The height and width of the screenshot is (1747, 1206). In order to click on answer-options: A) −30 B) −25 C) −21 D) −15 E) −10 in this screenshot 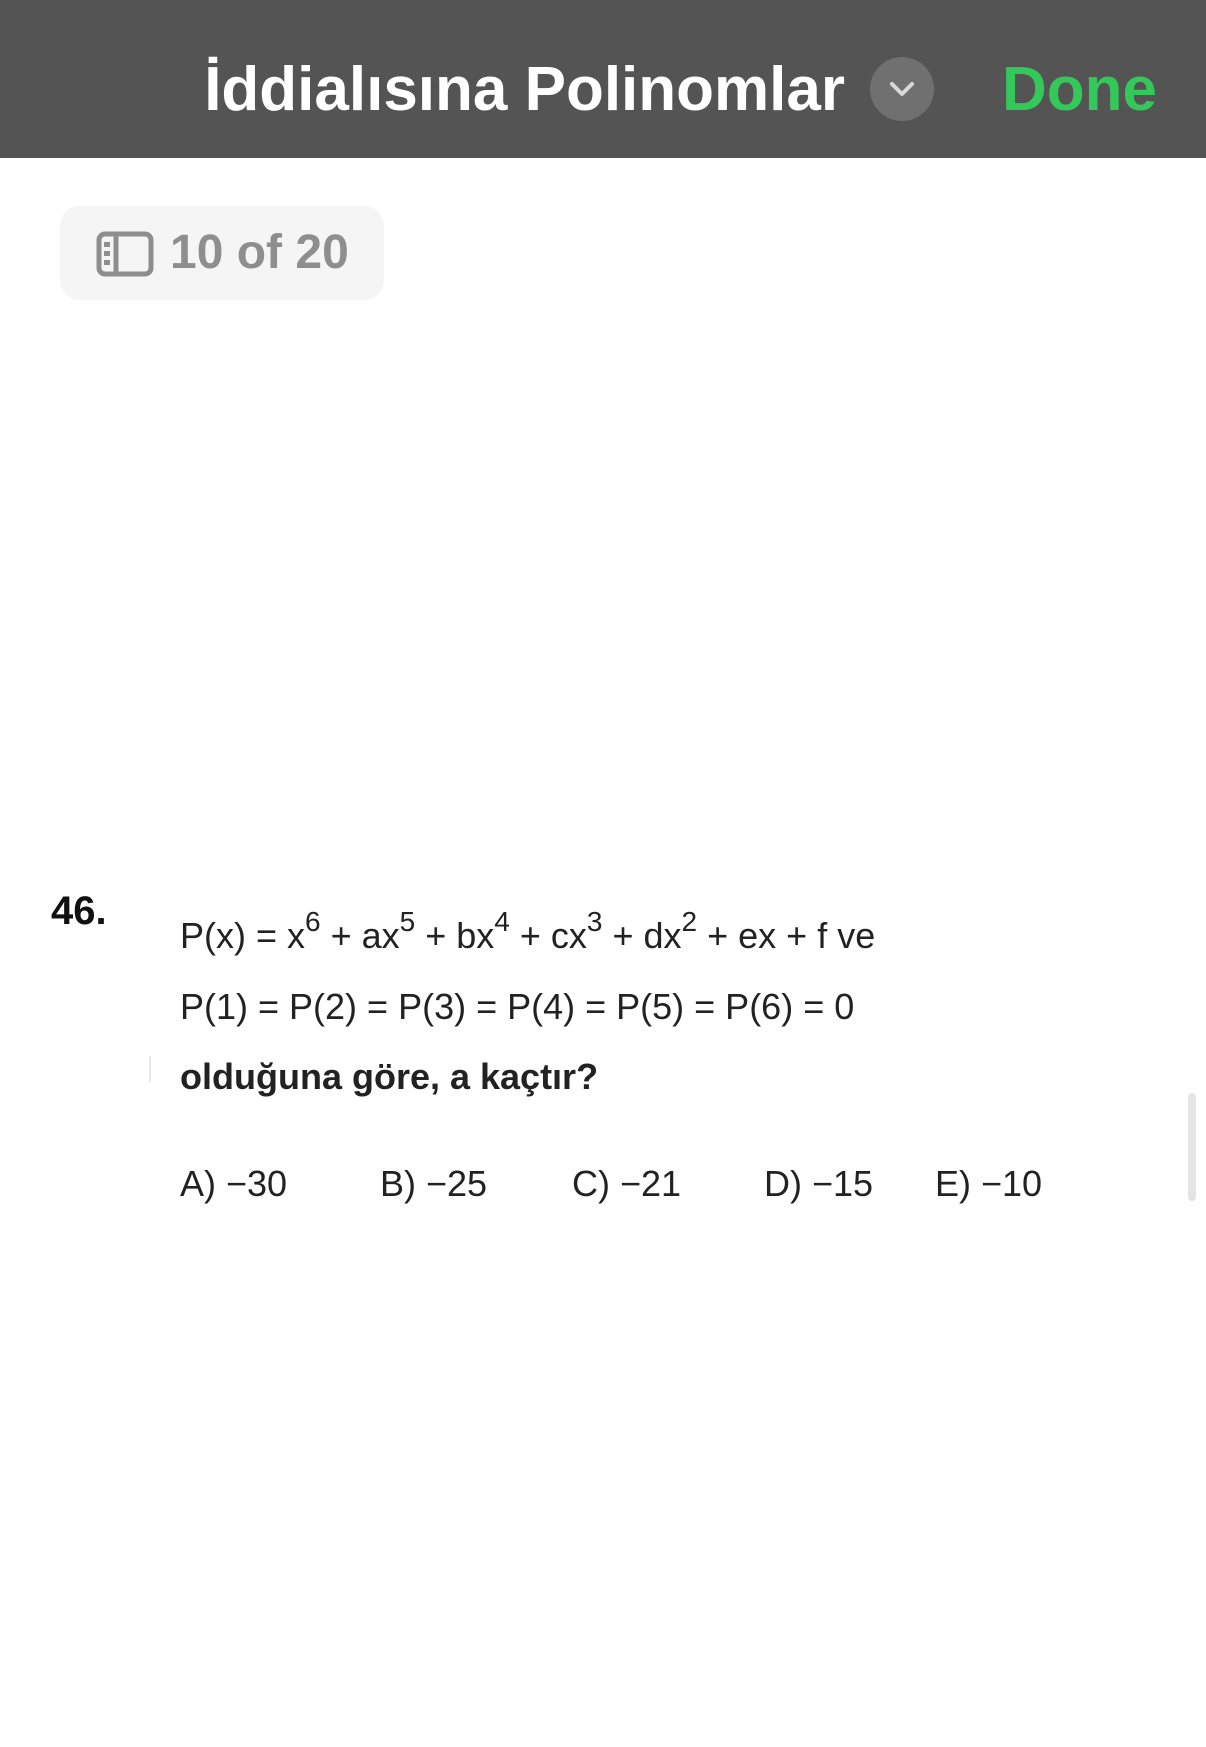, I will do `click(603, 1185)`.